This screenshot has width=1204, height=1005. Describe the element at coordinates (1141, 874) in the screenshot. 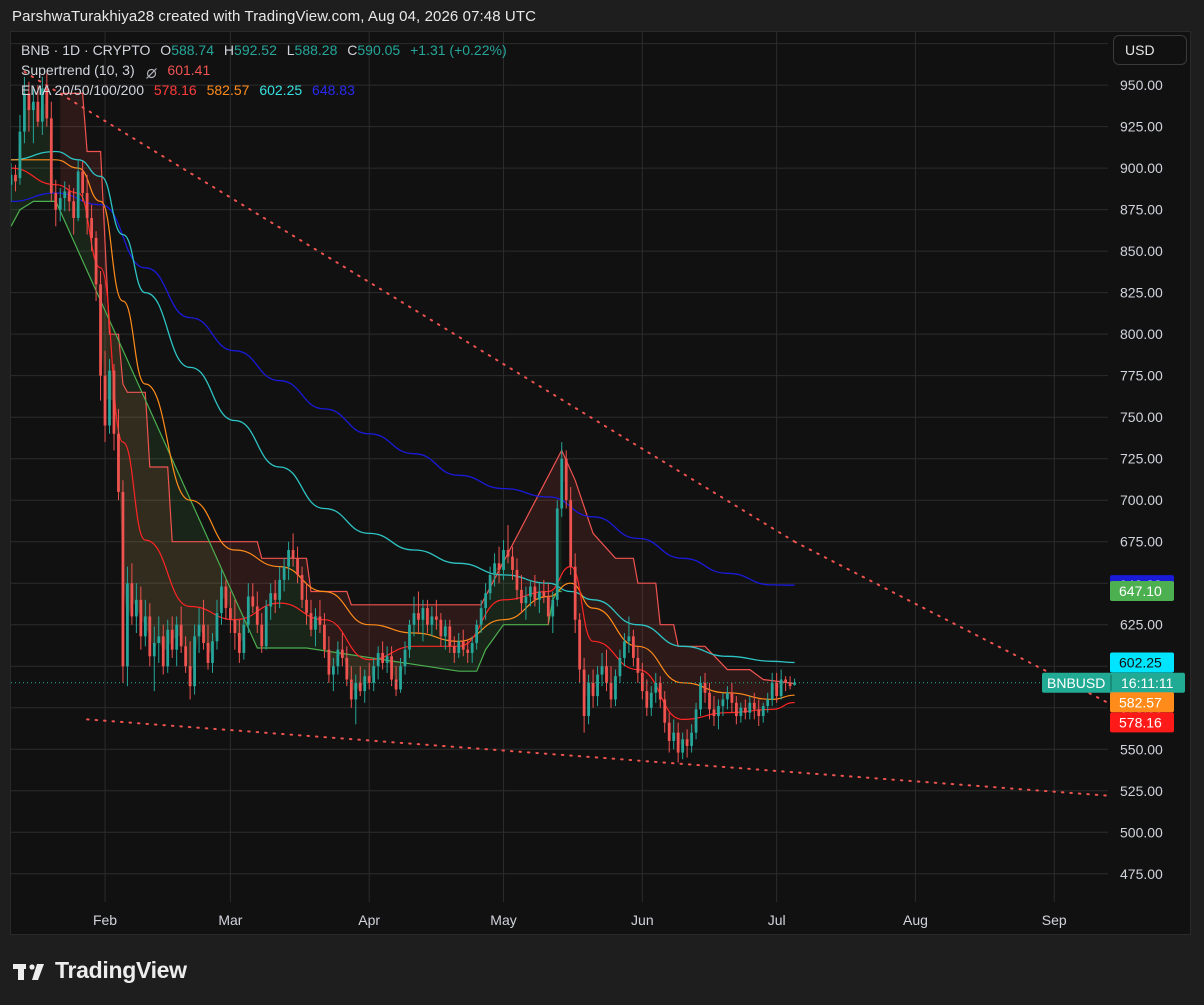

I see `price-axis-label: 475.00` at that location.